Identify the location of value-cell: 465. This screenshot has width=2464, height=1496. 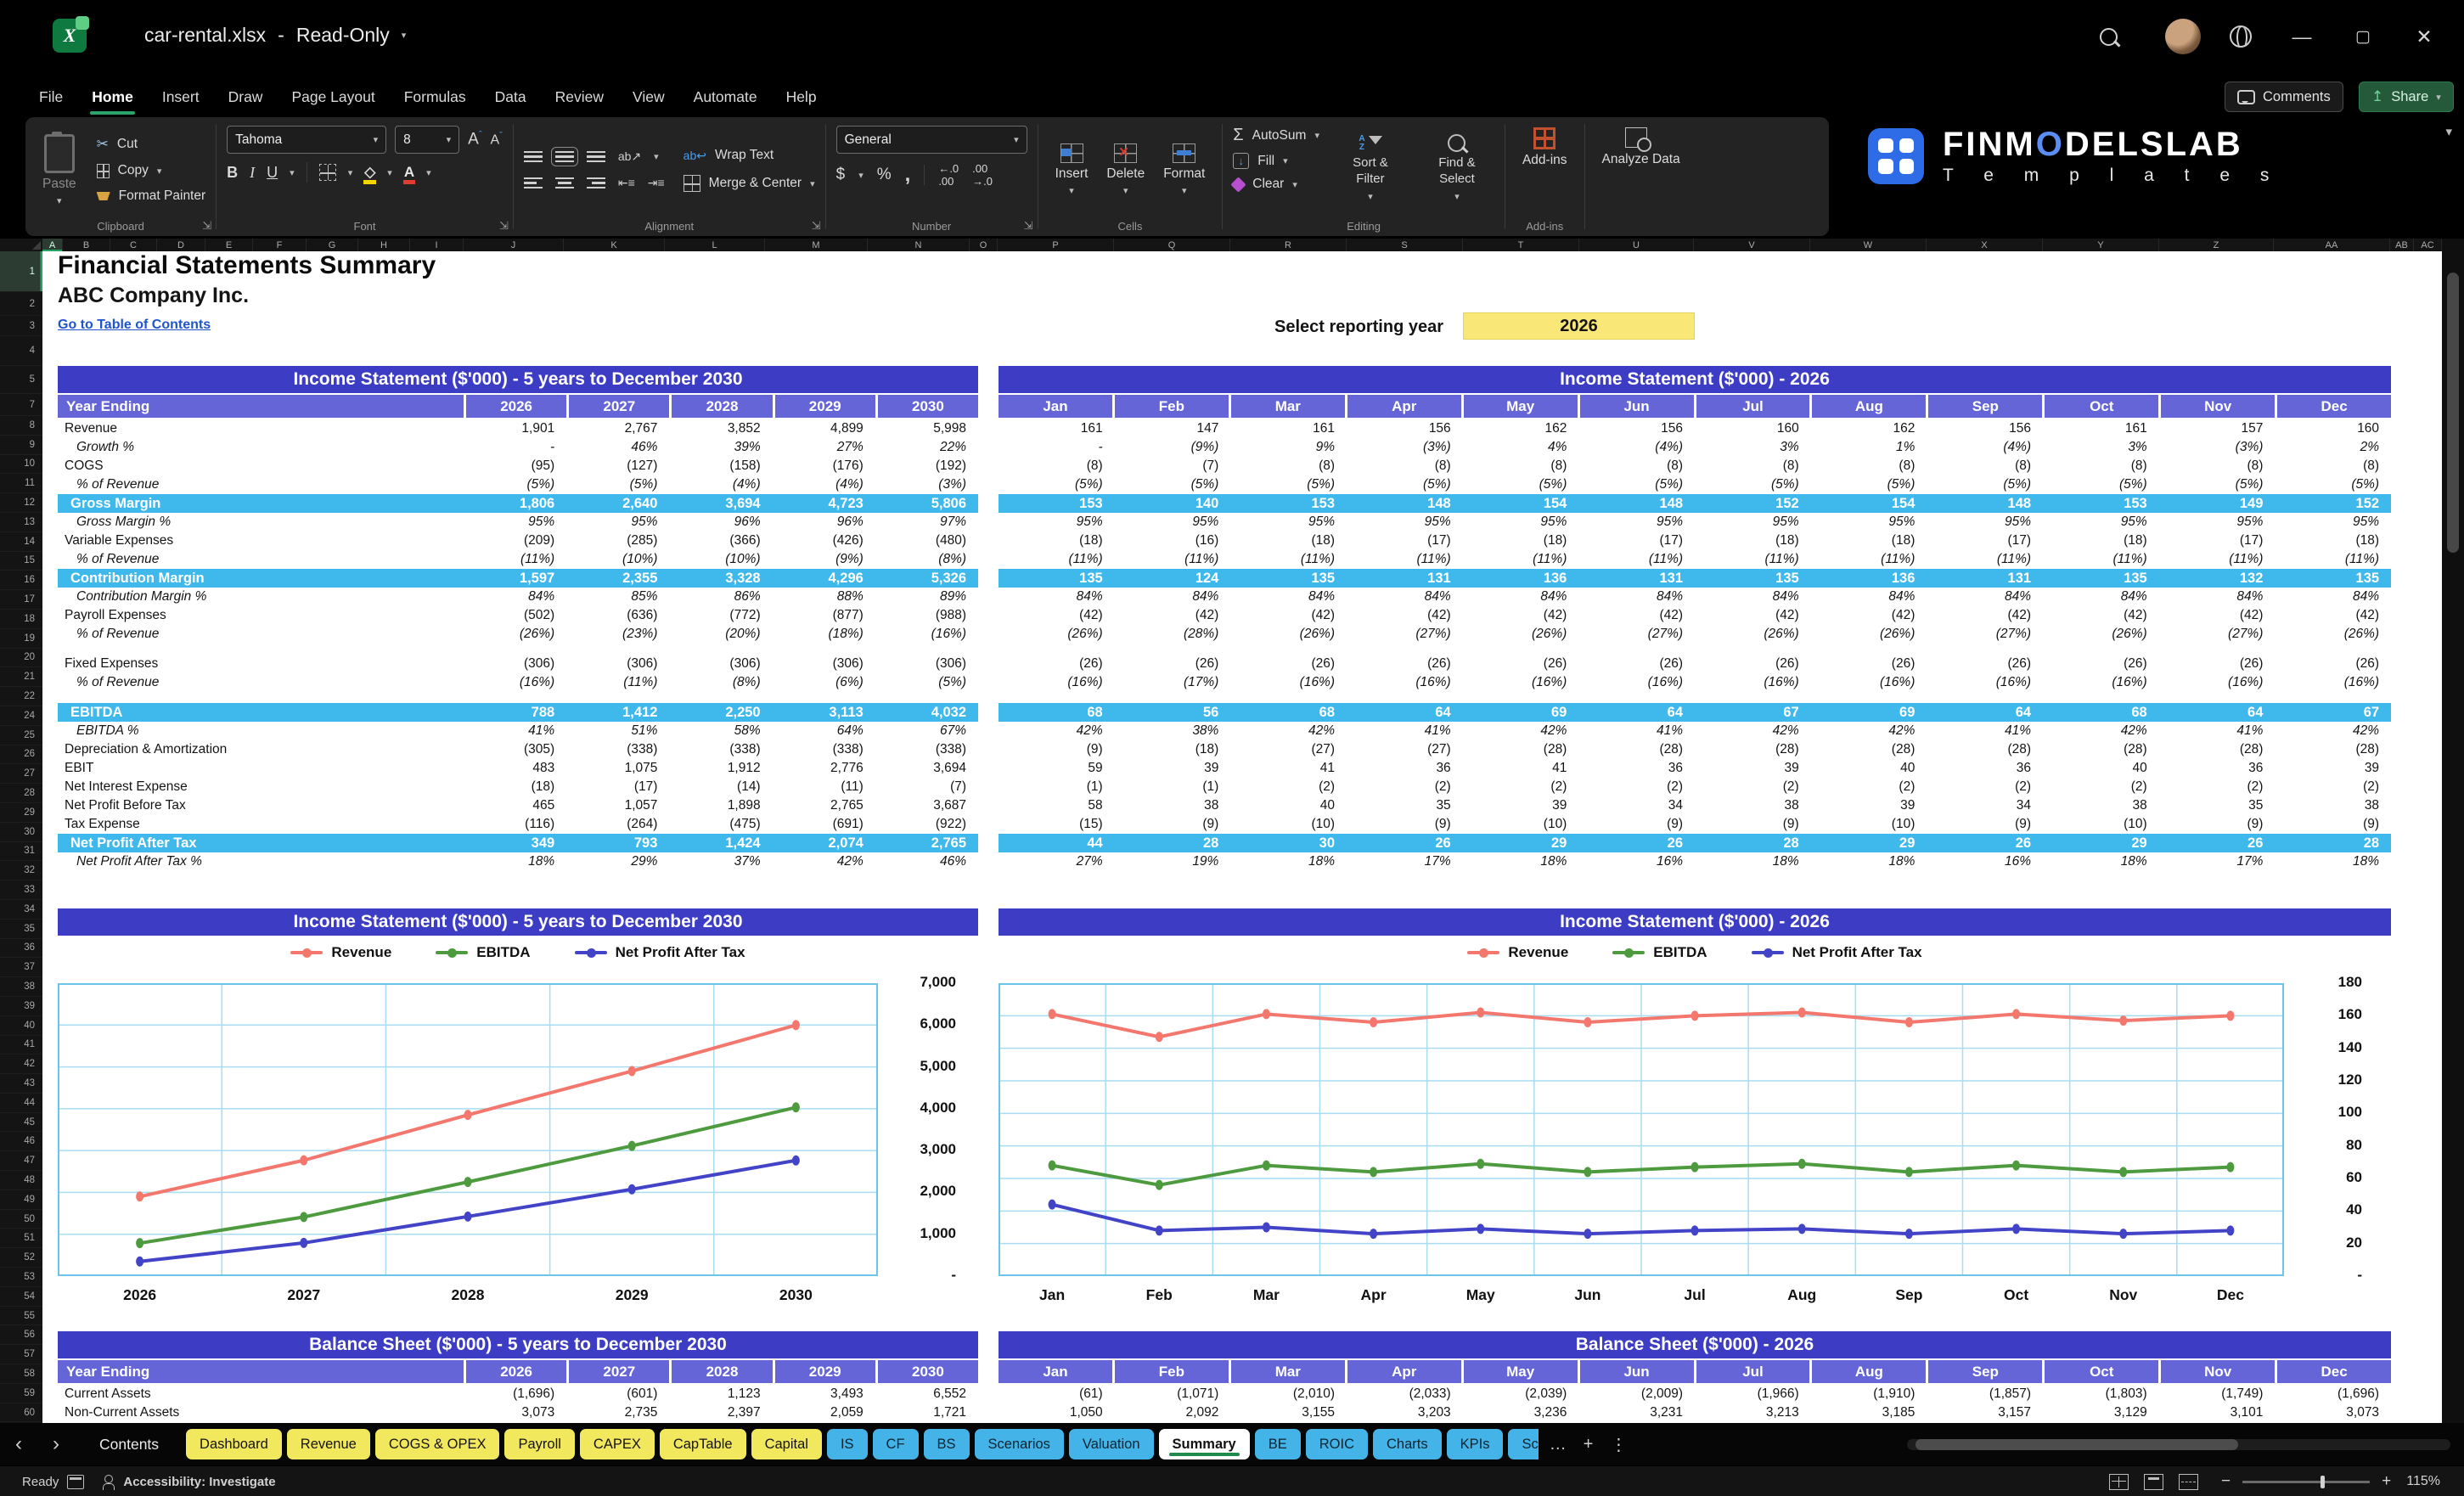
(515, 805).